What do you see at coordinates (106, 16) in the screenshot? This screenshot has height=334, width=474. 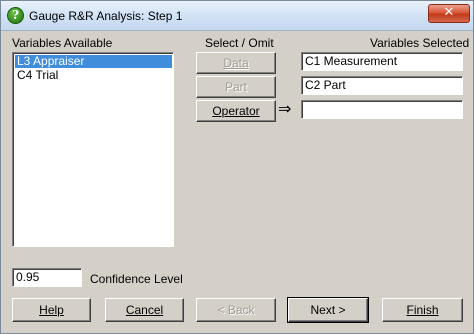 I see `window-title: Gauge R&R Analysis: Step 1` at bounding box center [106, 16].